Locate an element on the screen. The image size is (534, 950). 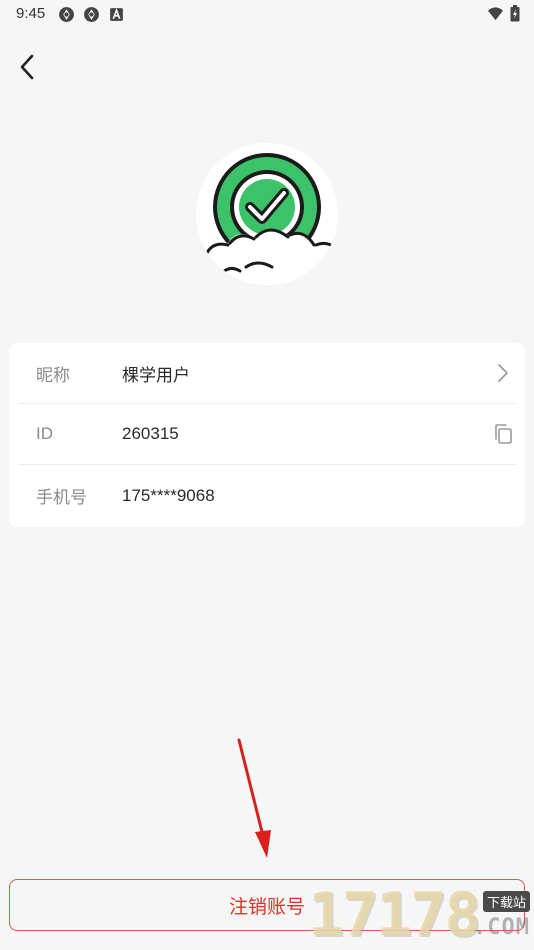
annotation-arrow-icon is located at coordinates (254, 798).